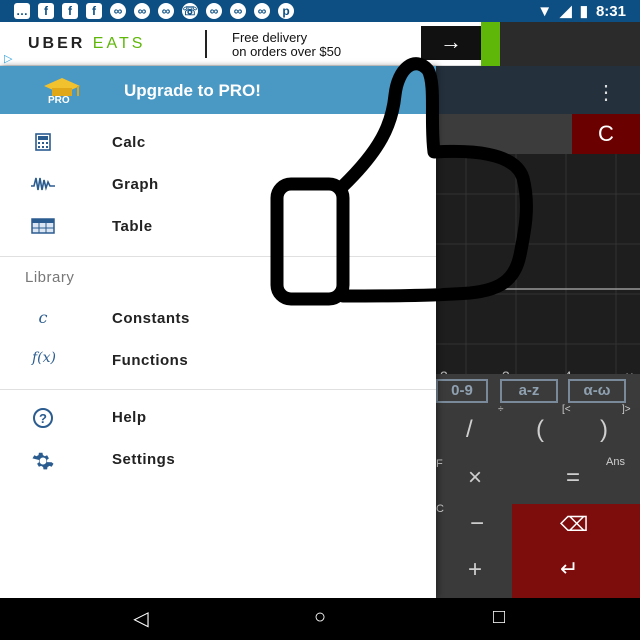  I want to click on open-paren-key: (, so click(540, 430).